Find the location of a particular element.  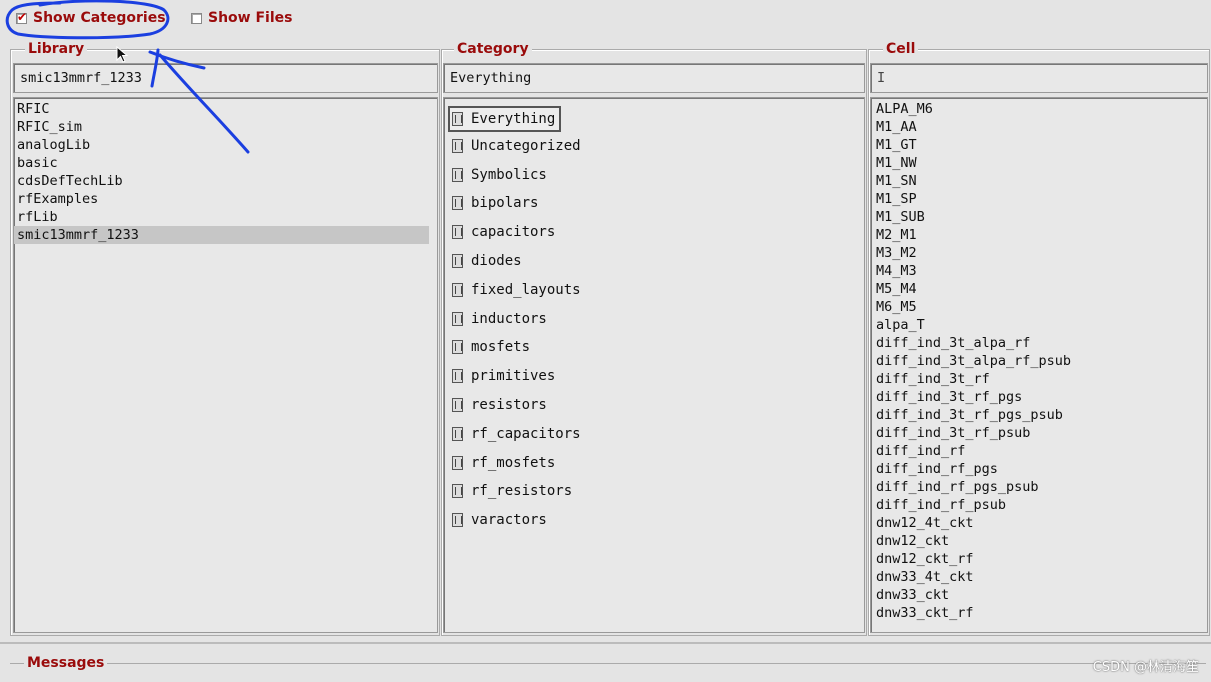

category-item-label: Everything is located at coordinates (513, 119).